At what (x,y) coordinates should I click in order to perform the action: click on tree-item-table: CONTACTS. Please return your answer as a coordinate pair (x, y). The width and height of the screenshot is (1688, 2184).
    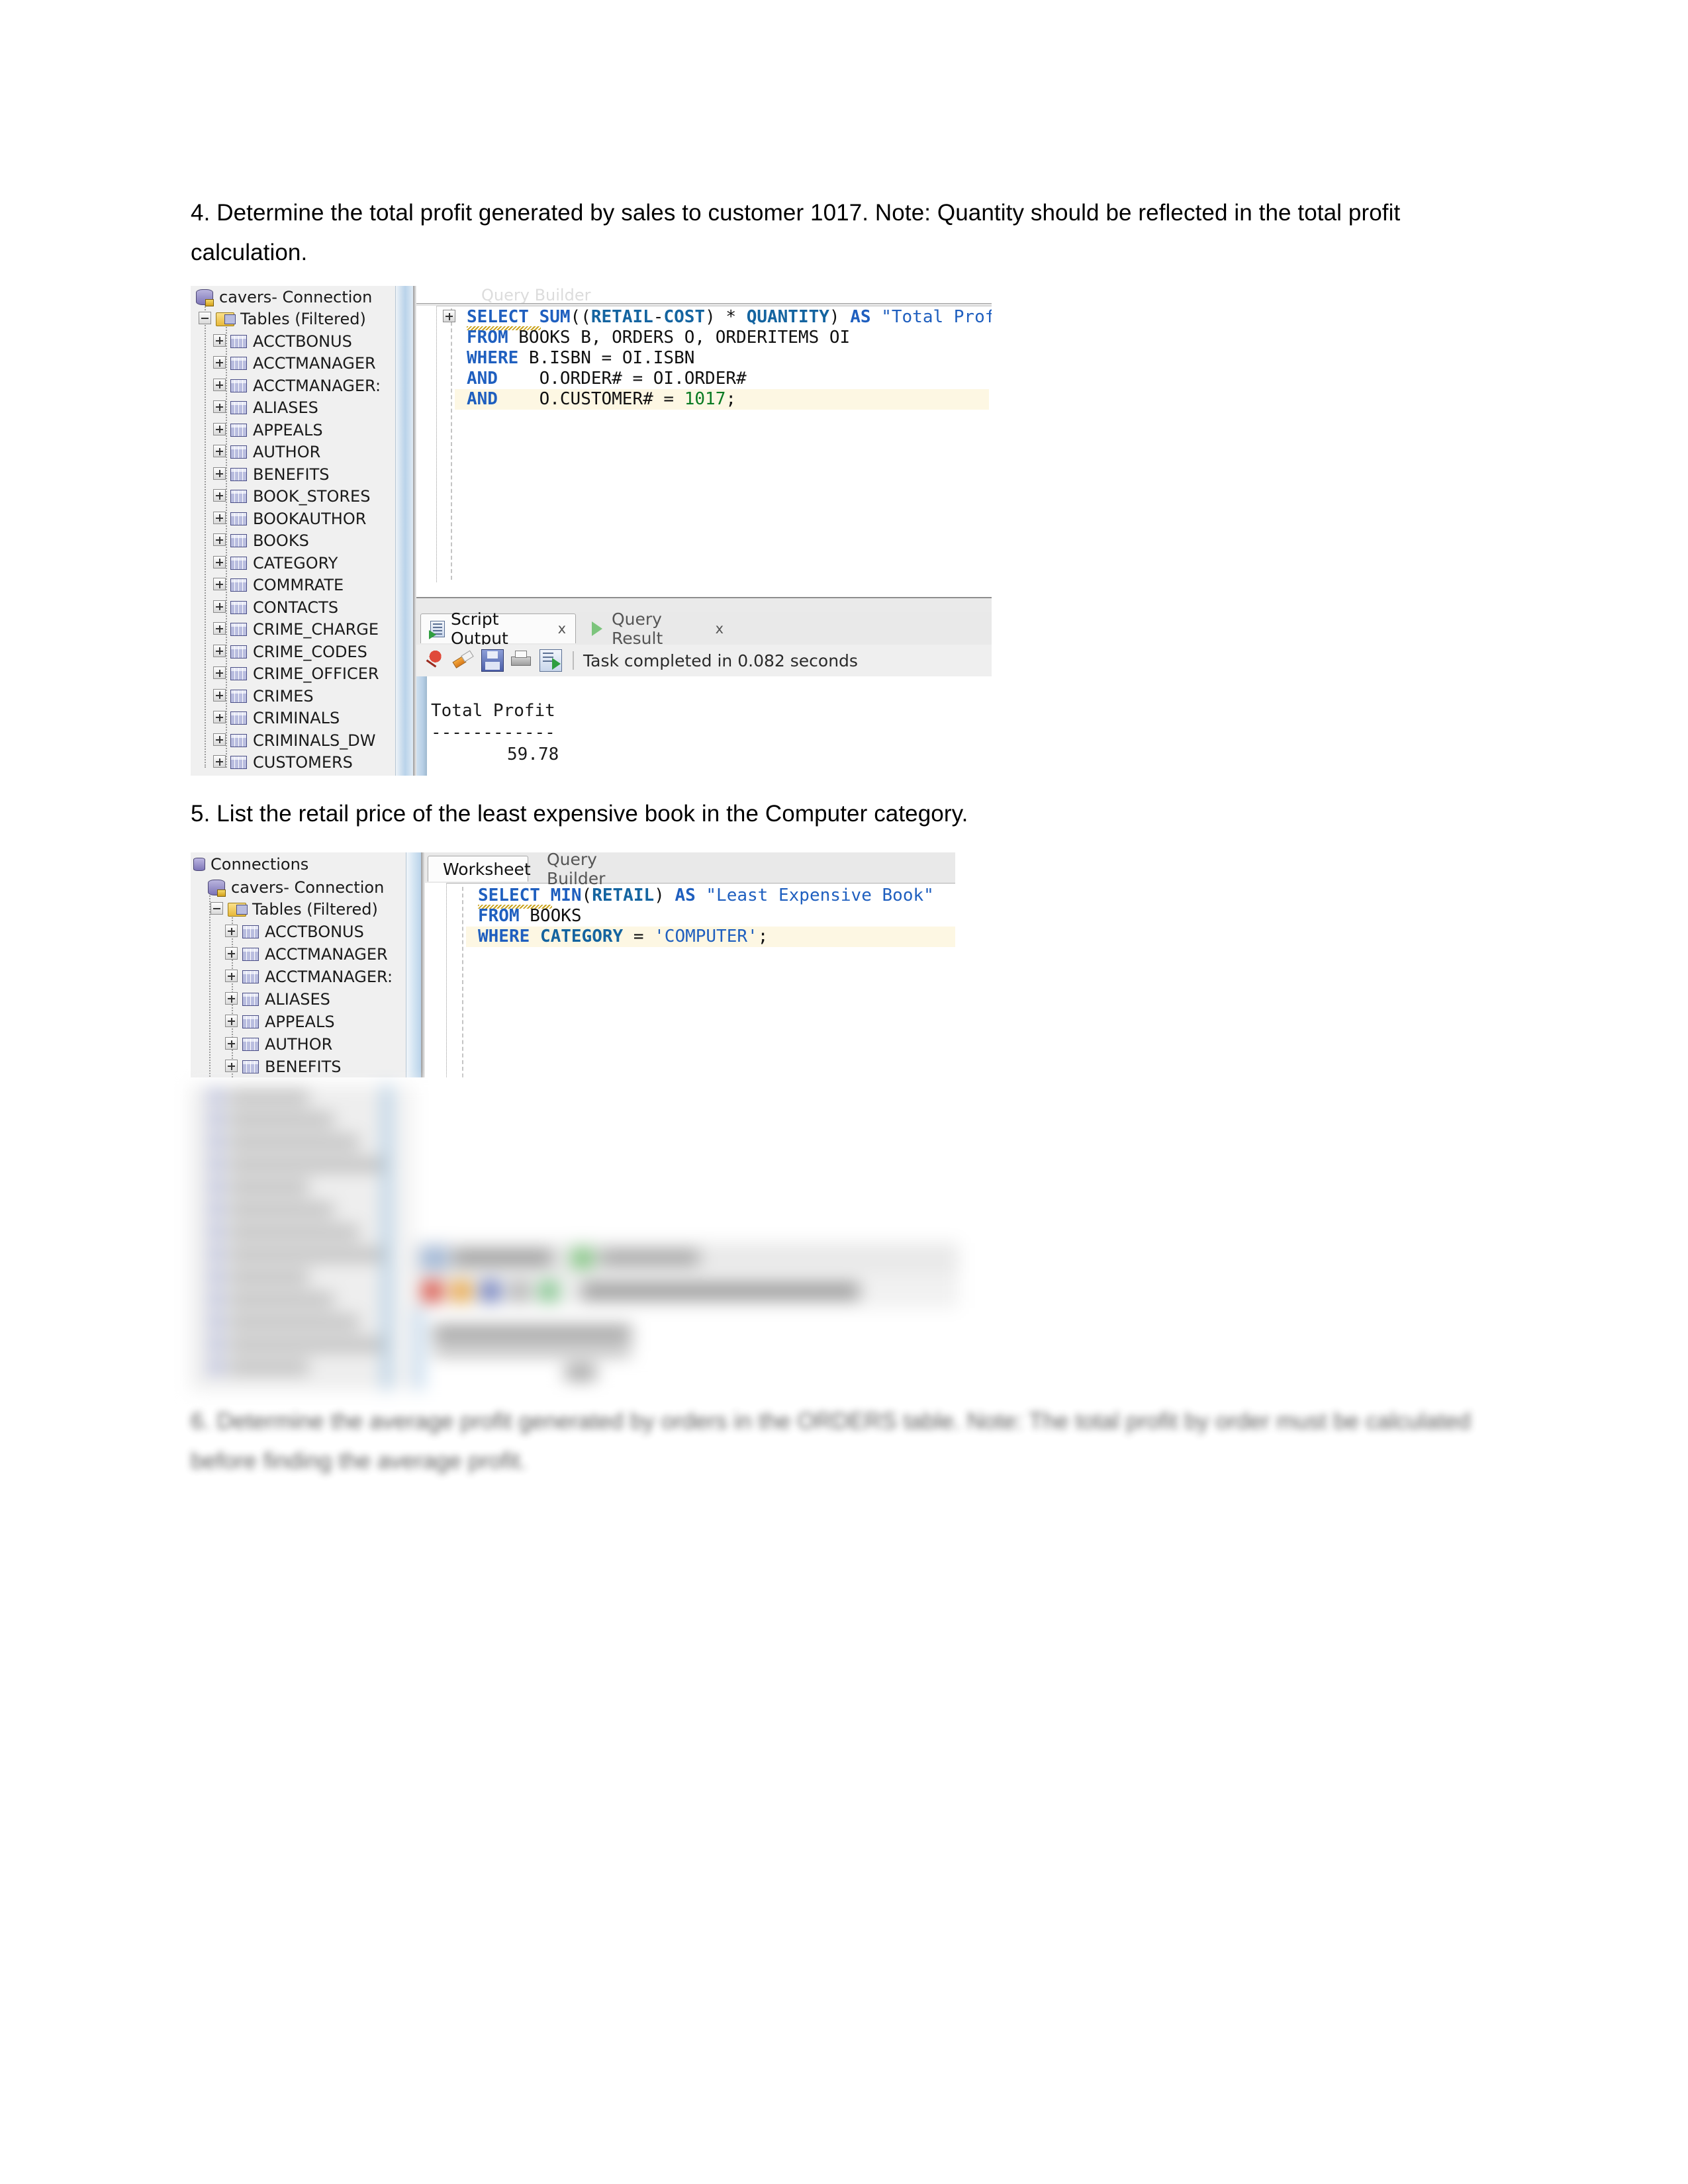
    Looking at the image, I should click on (302, 607).